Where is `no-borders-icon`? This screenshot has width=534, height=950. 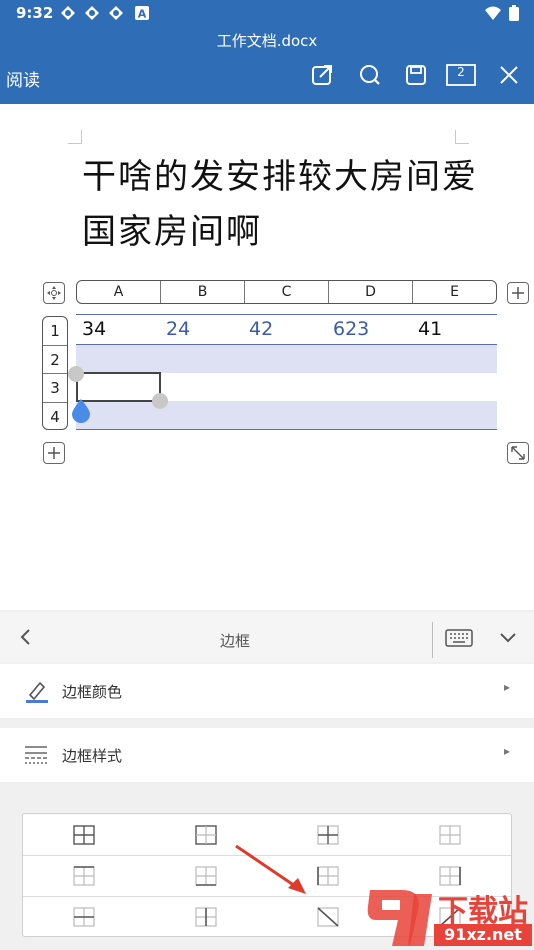 no-borders-icon is located at coordinates (450, 834).